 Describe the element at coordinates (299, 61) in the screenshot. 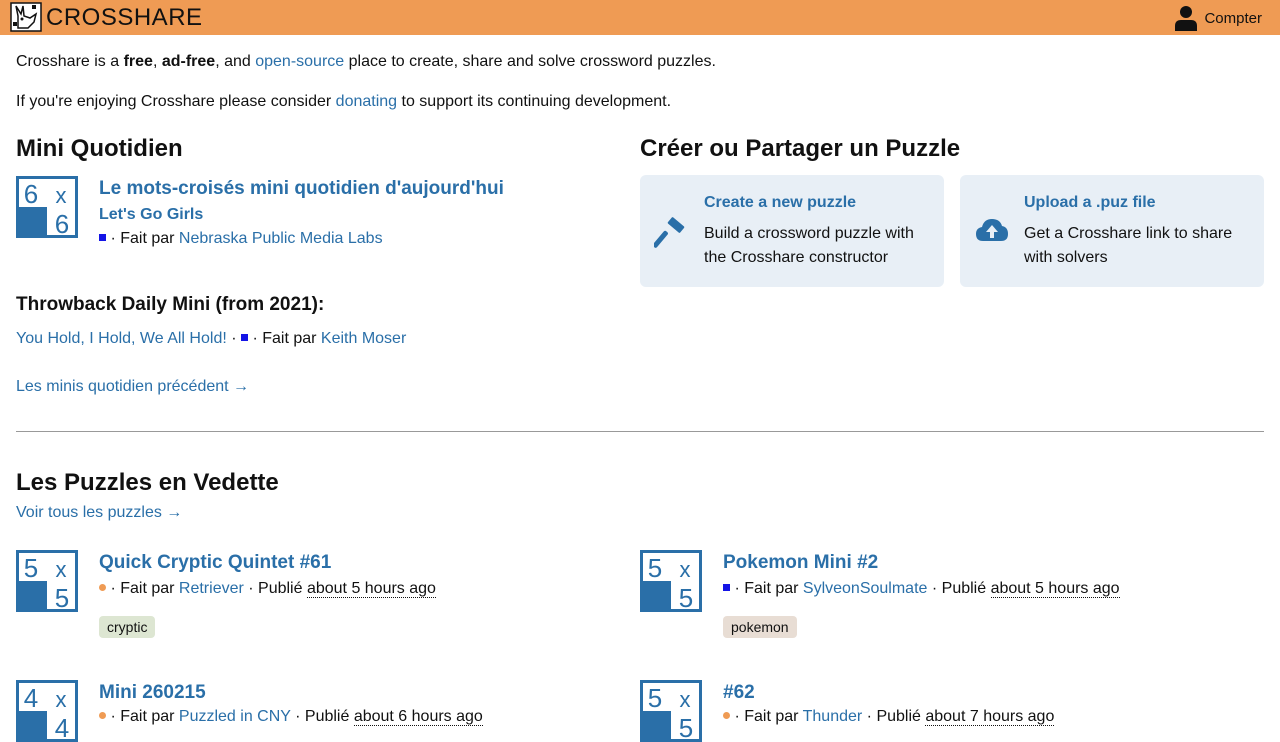

I see `open-source-link: open-source` at that location.